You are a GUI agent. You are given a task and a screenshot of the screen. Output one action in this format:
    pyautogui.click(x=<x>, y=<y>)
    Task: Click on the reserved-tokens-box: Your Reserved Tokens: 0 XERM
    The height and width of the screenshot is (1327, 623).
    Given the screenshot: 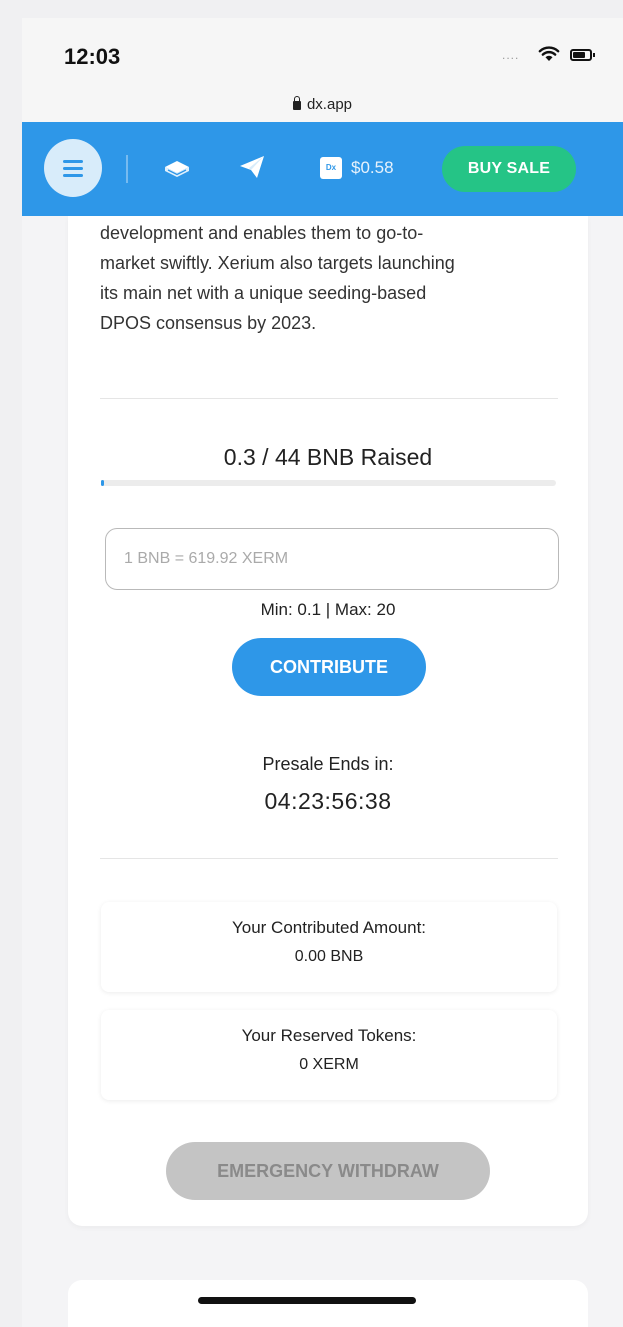 What is the action you would take?
    pyautogui.click(x=329, y=1055)
    